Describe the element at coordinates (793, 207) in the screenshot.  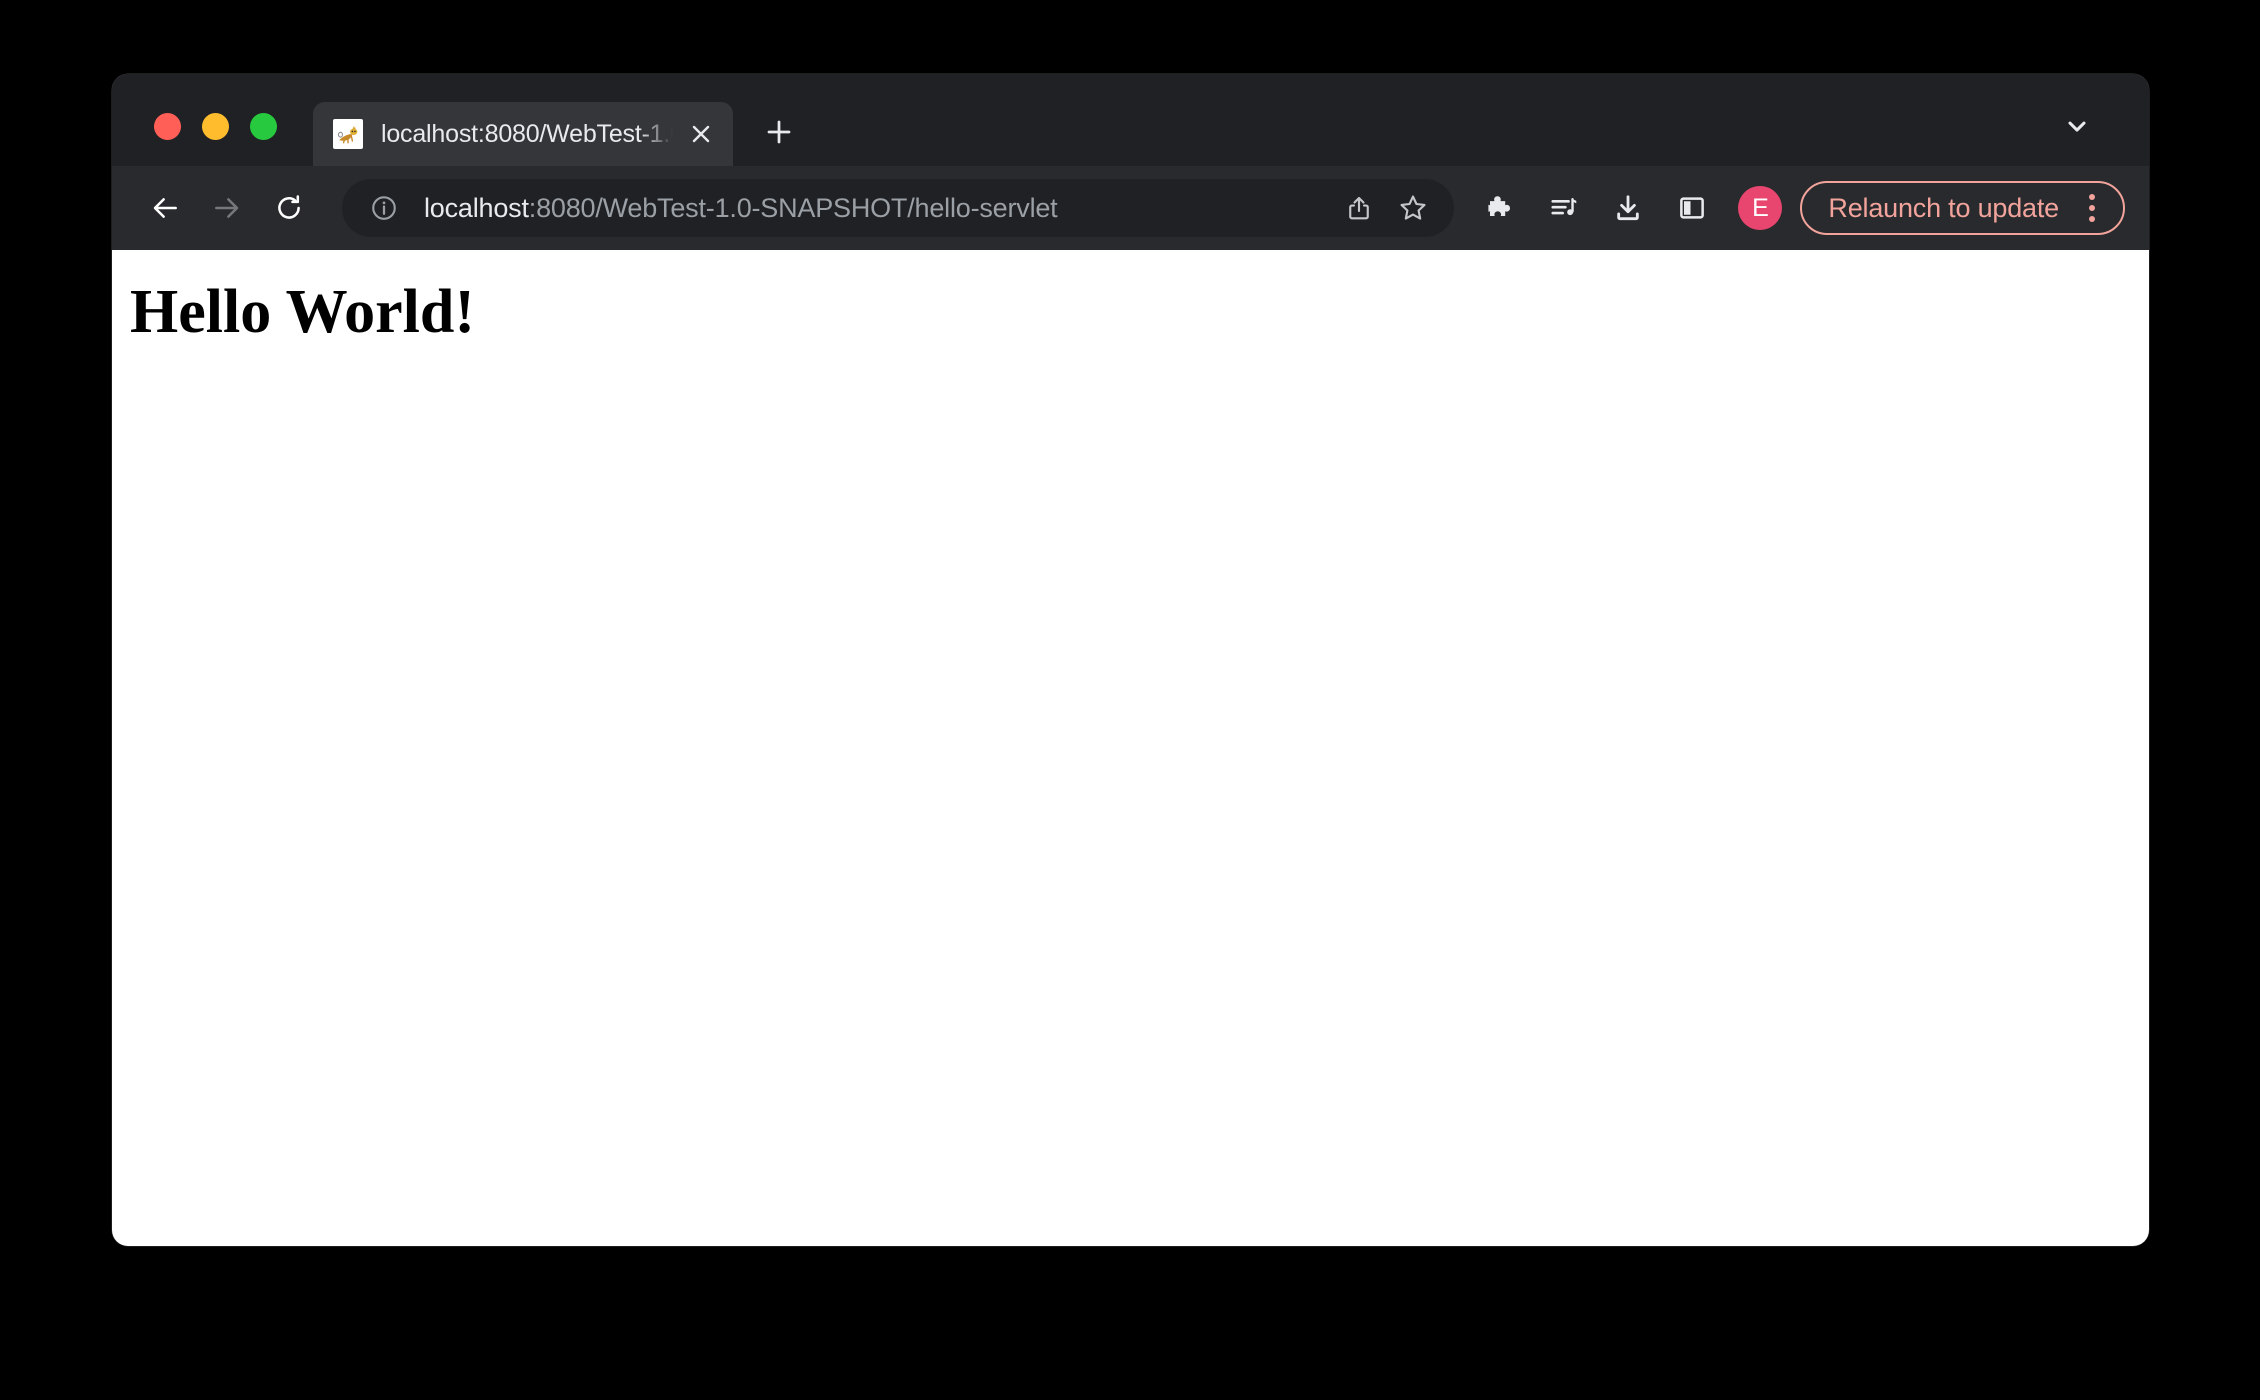
I see `url-path: :8080/WebTest-1.0-SNAPSHOT/hello-servlet` at that location.